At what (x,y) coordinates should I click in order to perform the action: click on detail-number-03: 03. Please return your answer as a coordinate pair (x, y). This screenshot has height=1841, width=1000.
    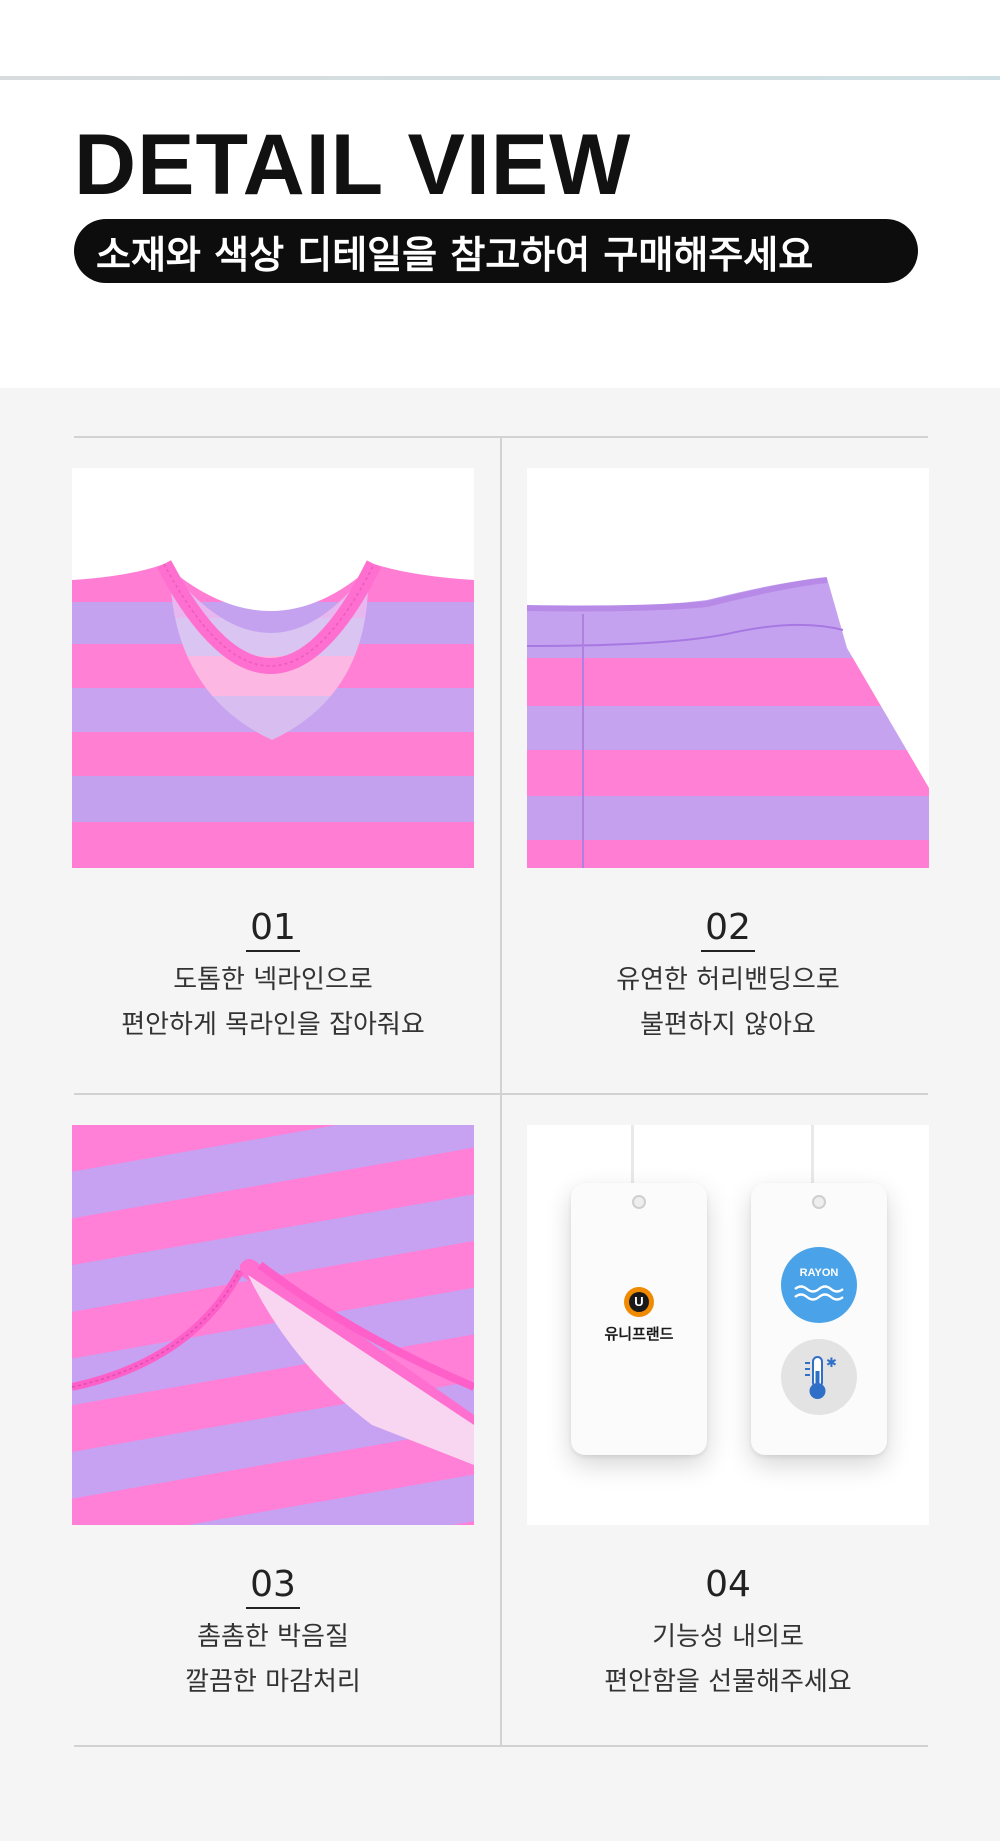
    Looking at the image, I should click on (273, 1586).